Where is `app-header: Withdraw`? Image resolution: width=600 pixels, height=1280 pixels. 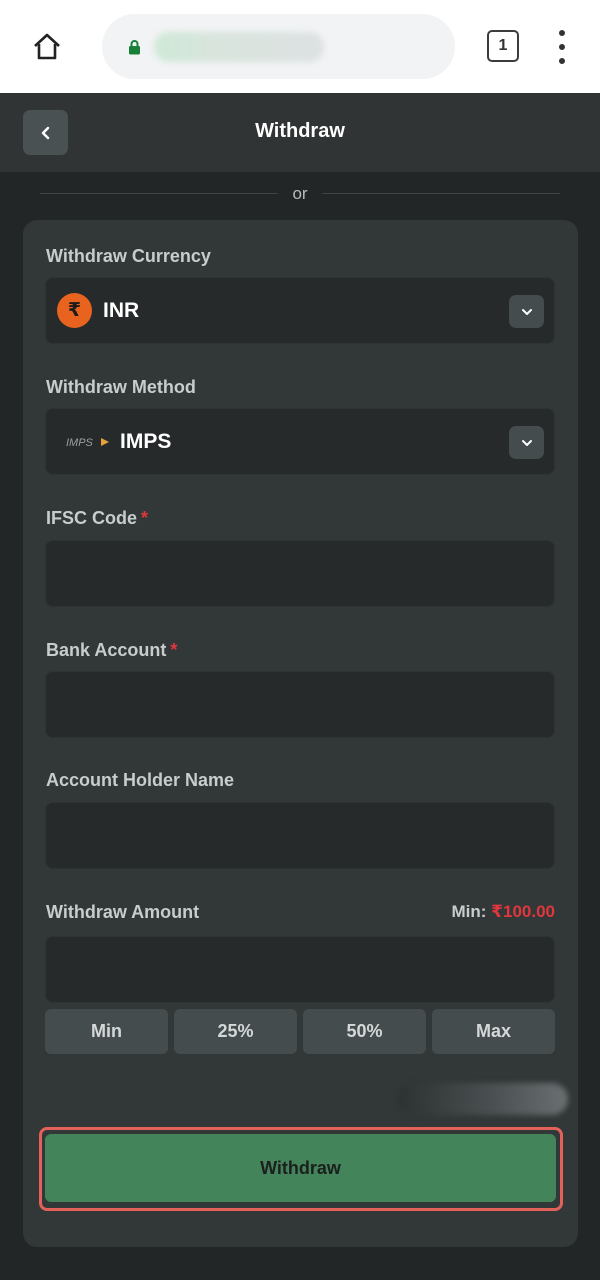
app-header: Withdraw is located at coordinates (300, 132).